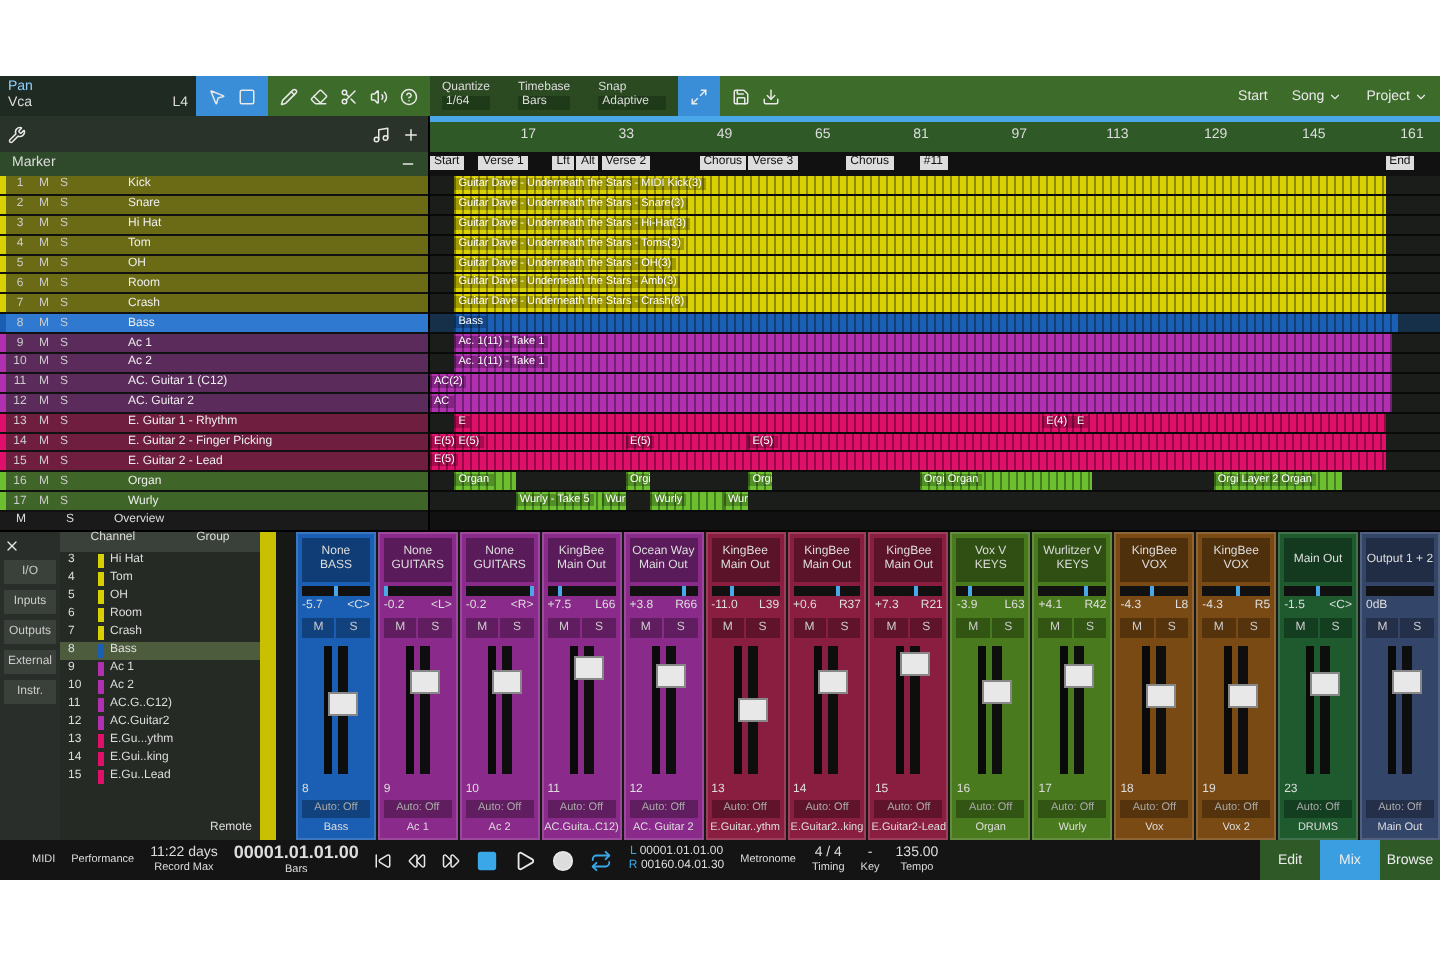  What do you see at coordinates (319, 96) in the screenshot?
I see `eraser-icon` at bounding box center [319, 96].